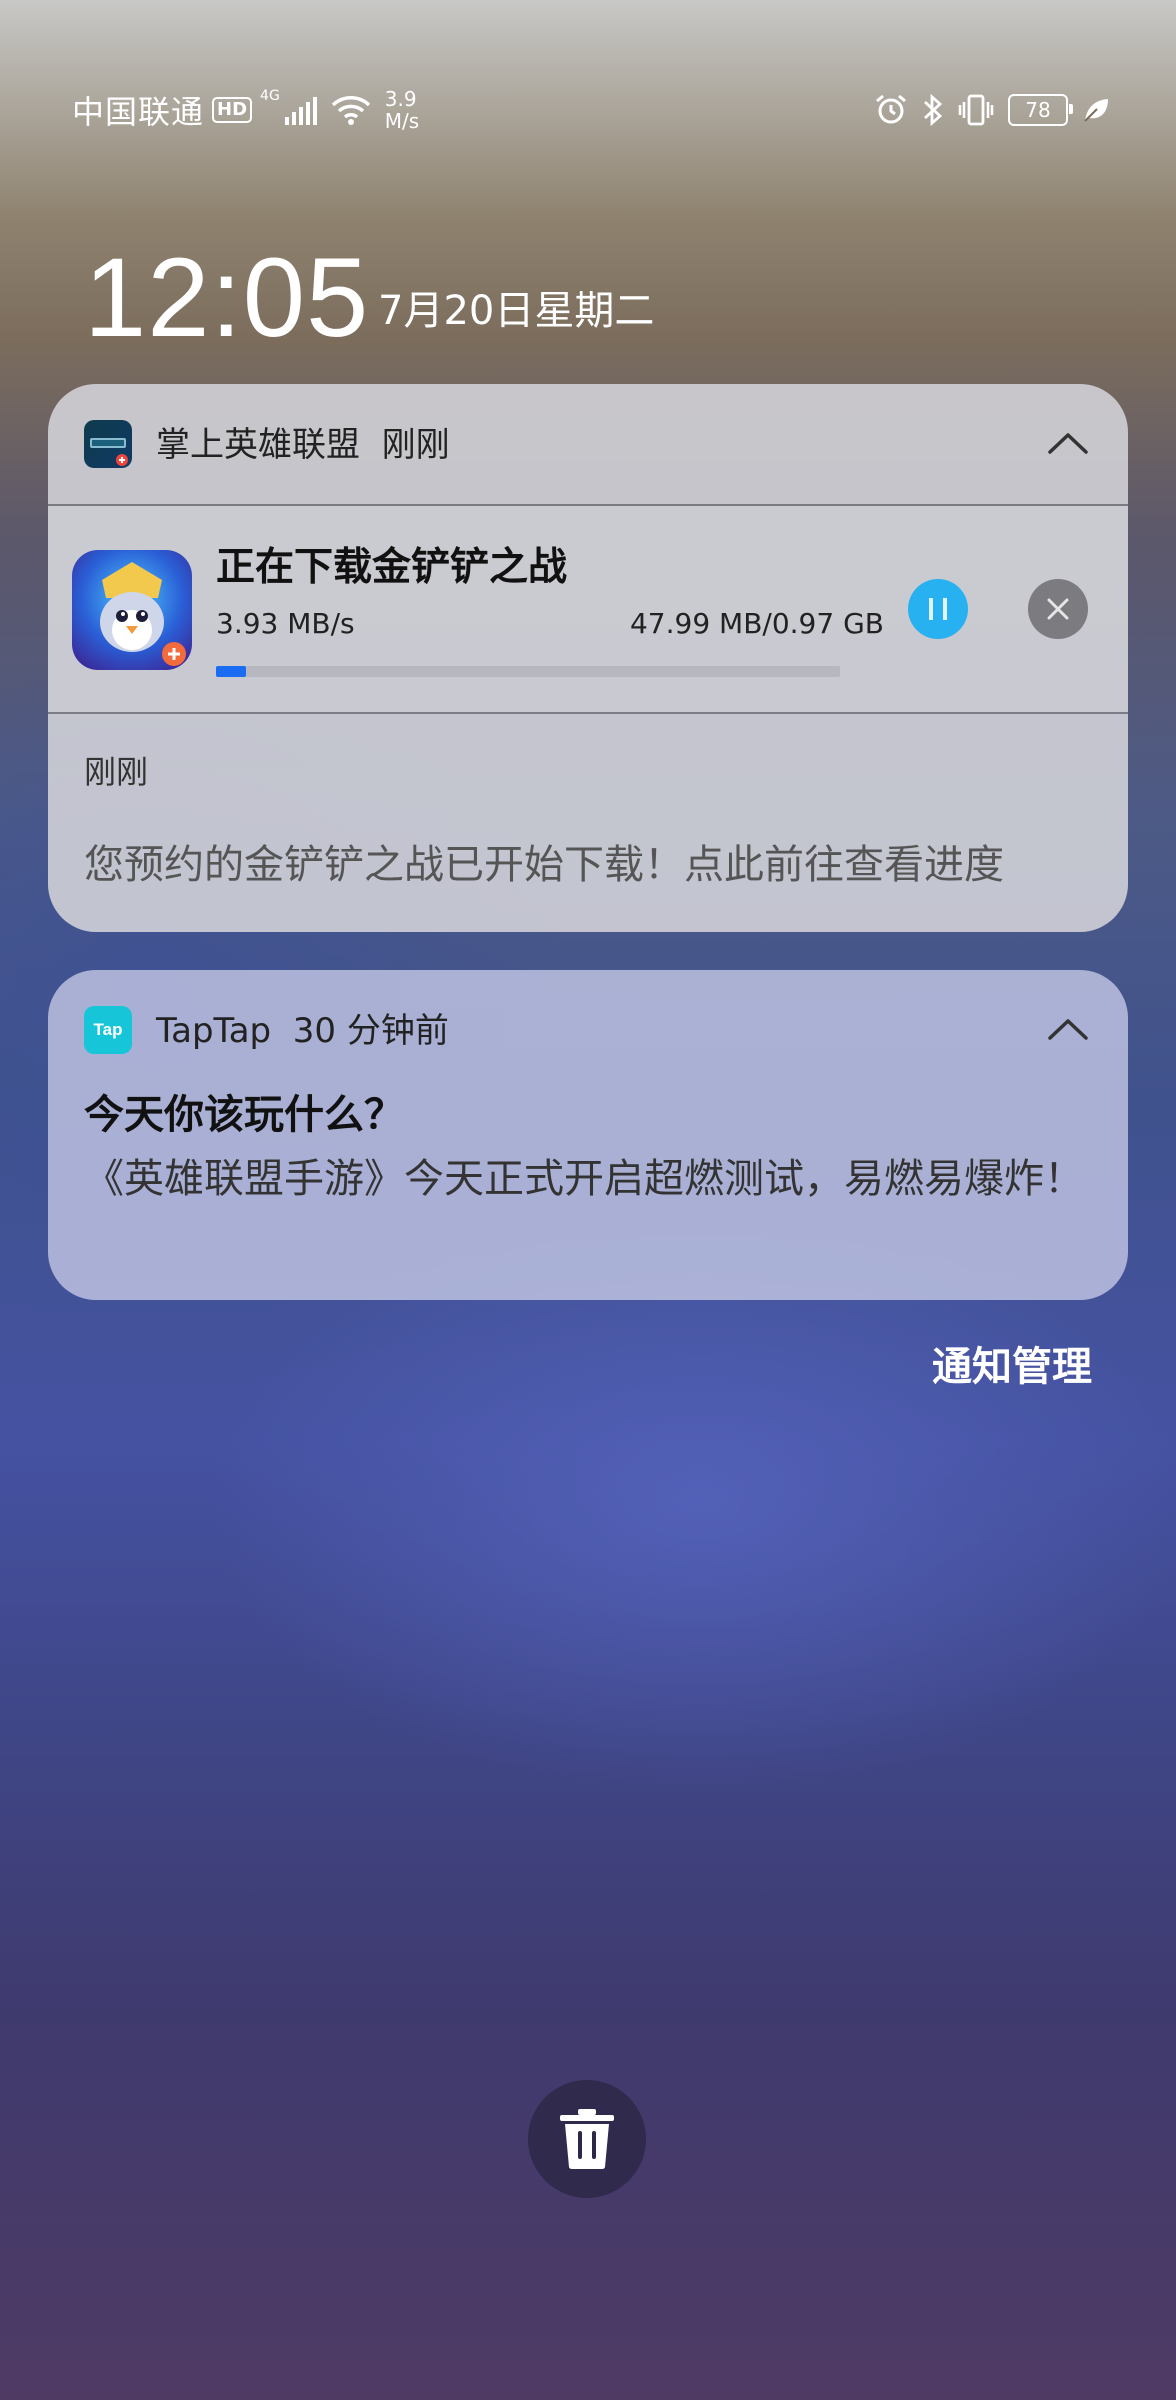 This screenshot has height=2400, width=1176. Describe the element at coordinates (415, 445) in the screenshot. I see `notification-time: 刚刚` at that location.